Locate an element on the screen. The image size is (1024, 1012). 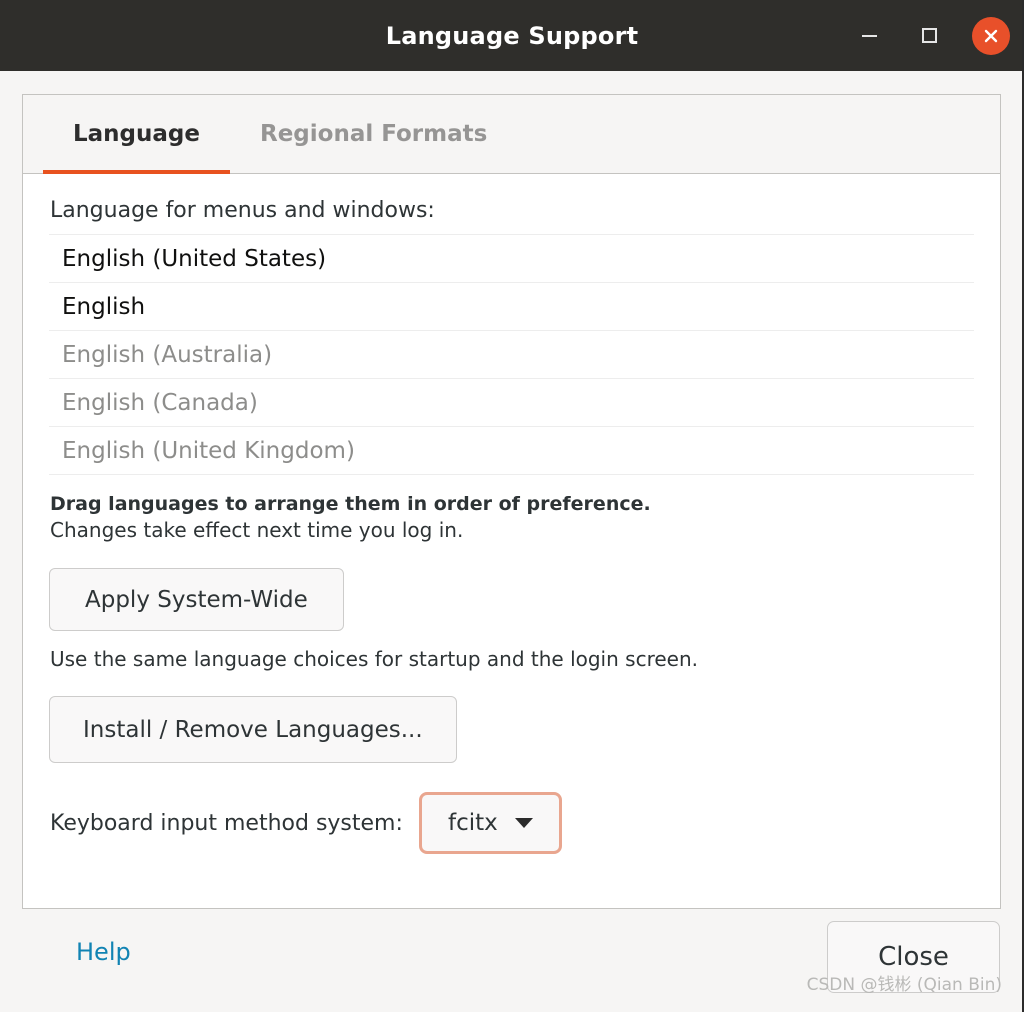
minimize-button is located at coordinates (869, 36).